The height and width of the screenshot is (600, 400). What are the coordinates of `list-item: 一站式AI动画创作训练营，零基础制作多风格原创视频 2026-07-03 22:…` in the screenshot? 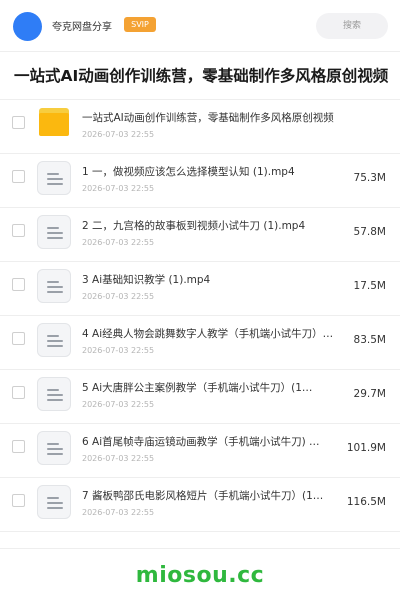 It's located at (200, 127).